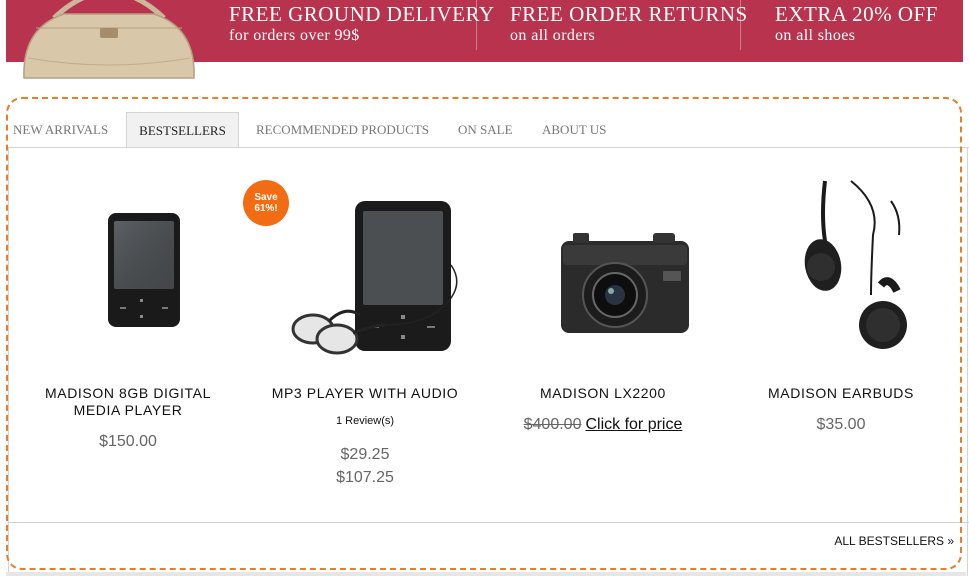  Describe the element at coordinates (128, 441) in the screenshot. I see `product-price: $150.00` at that location.